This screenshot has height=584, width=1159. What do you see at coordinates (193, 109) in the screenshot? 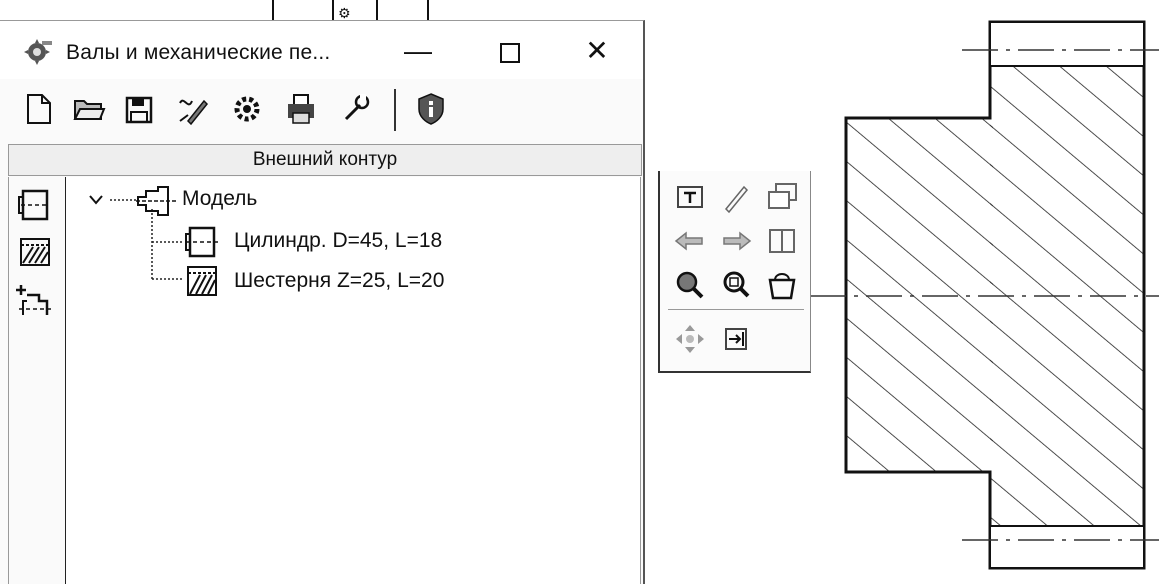
I see `edit-pen-icon` at bounding box center [193, 109].